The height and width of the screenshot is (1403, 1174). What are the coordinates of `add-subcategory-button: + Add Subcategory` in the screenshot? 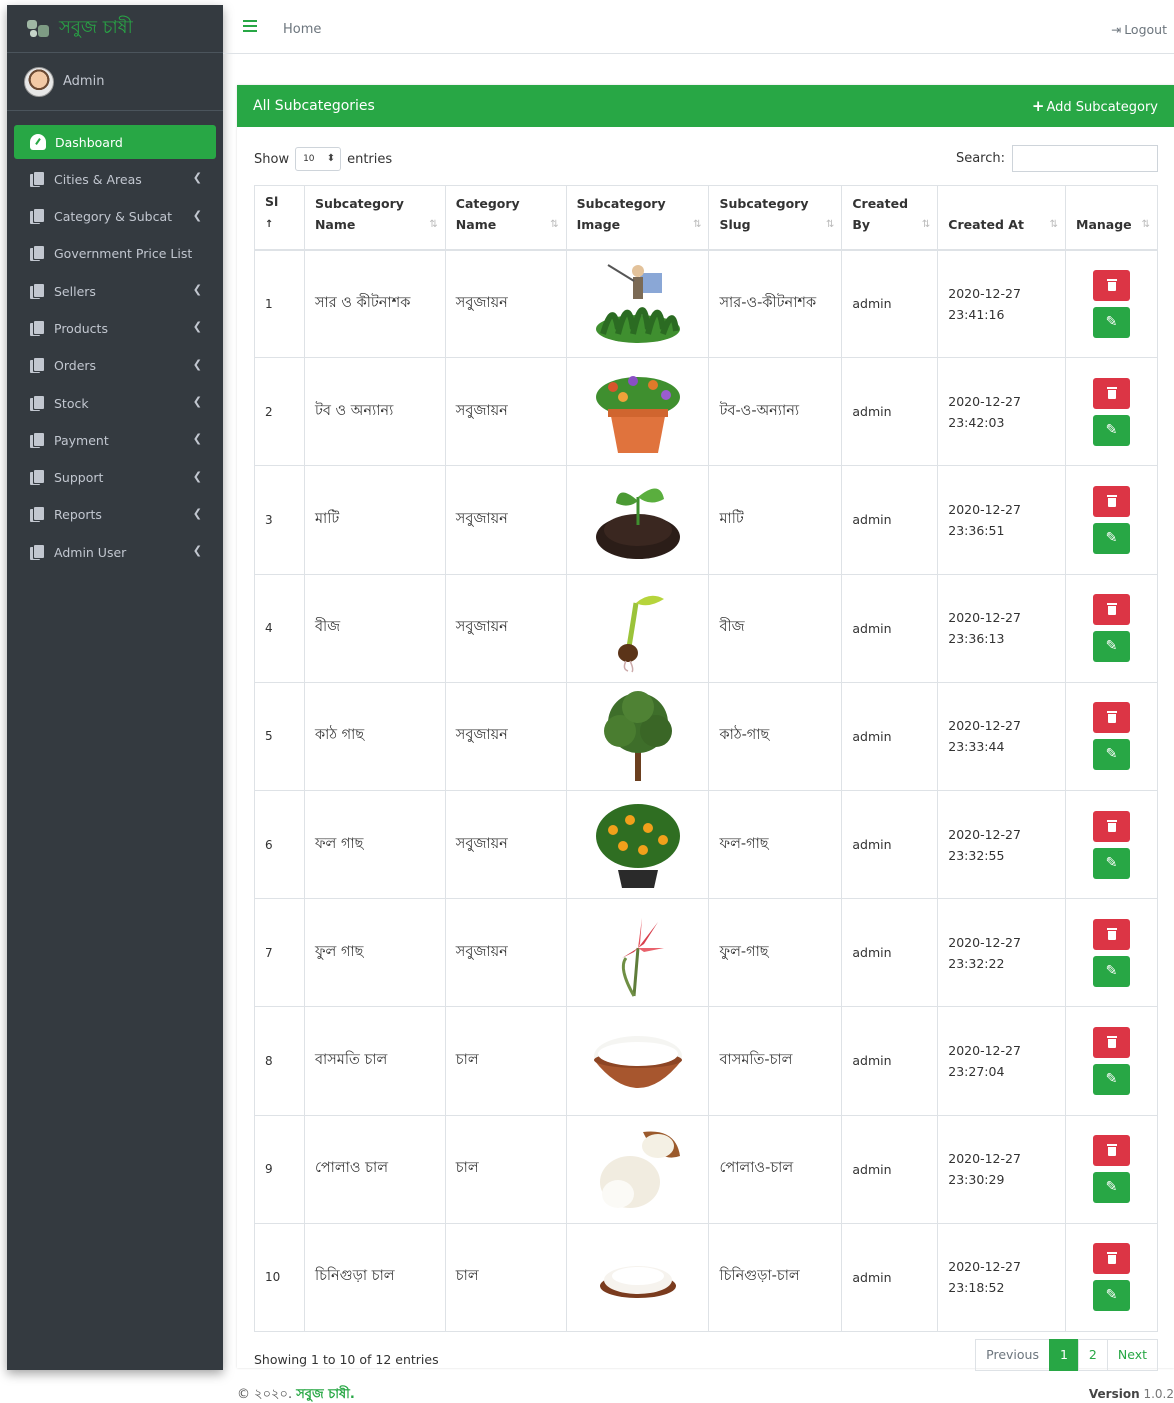 It's located at (1095, 106).